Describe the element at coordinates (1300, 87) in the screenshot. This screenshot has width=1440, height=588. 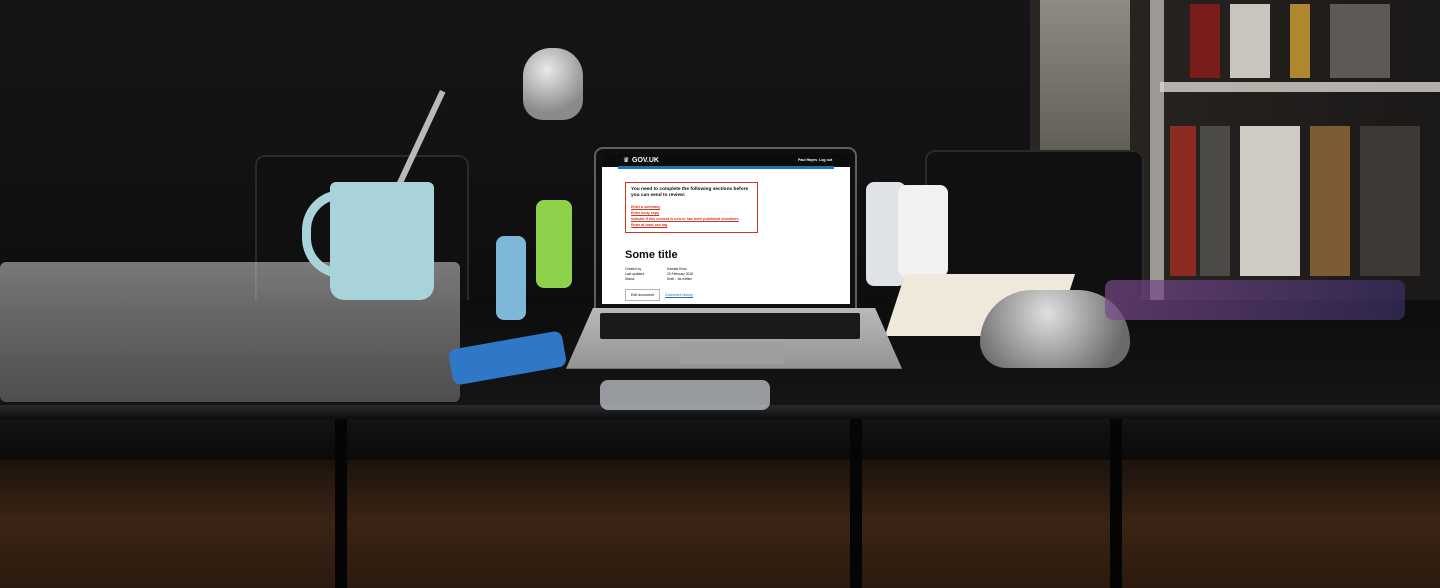
I see `shelf-board` at that location.